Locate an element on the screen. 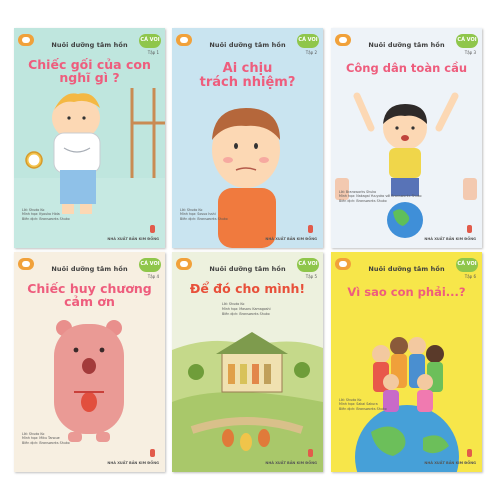 The image size is (500, 500). credit-line: Minh họa: Masaru Kamagoshi is located at coordinates (246, 308).